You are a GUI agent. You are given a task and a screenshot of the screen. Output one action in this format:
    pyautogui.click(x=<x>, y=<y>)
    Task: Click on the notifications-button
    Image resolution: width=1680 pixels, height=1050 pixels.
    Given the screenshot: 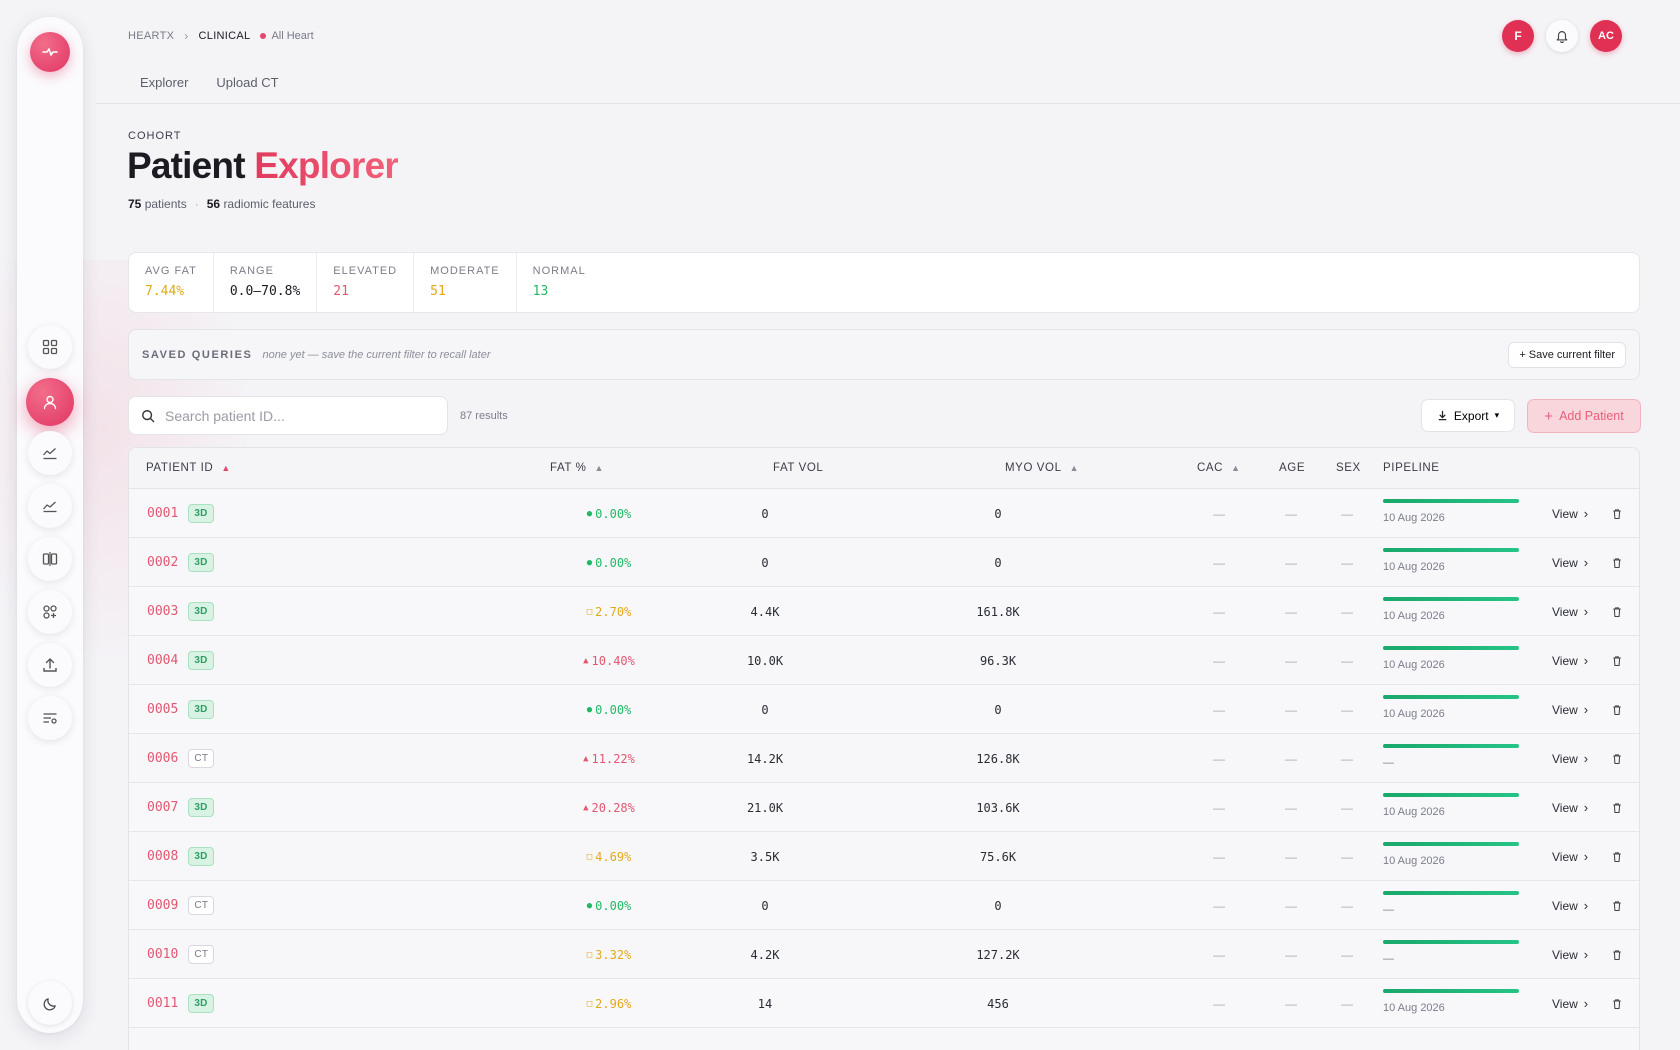 What is the action you would take?
    pyautogui.click(x=1562, y=36)
    